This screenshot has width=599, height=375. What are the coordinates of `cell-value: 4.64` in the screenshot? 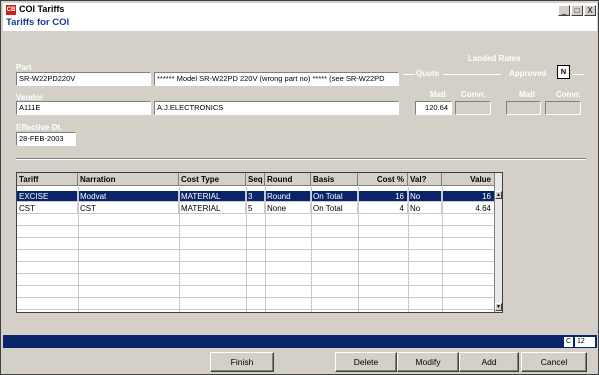 It's located at (468, 208).